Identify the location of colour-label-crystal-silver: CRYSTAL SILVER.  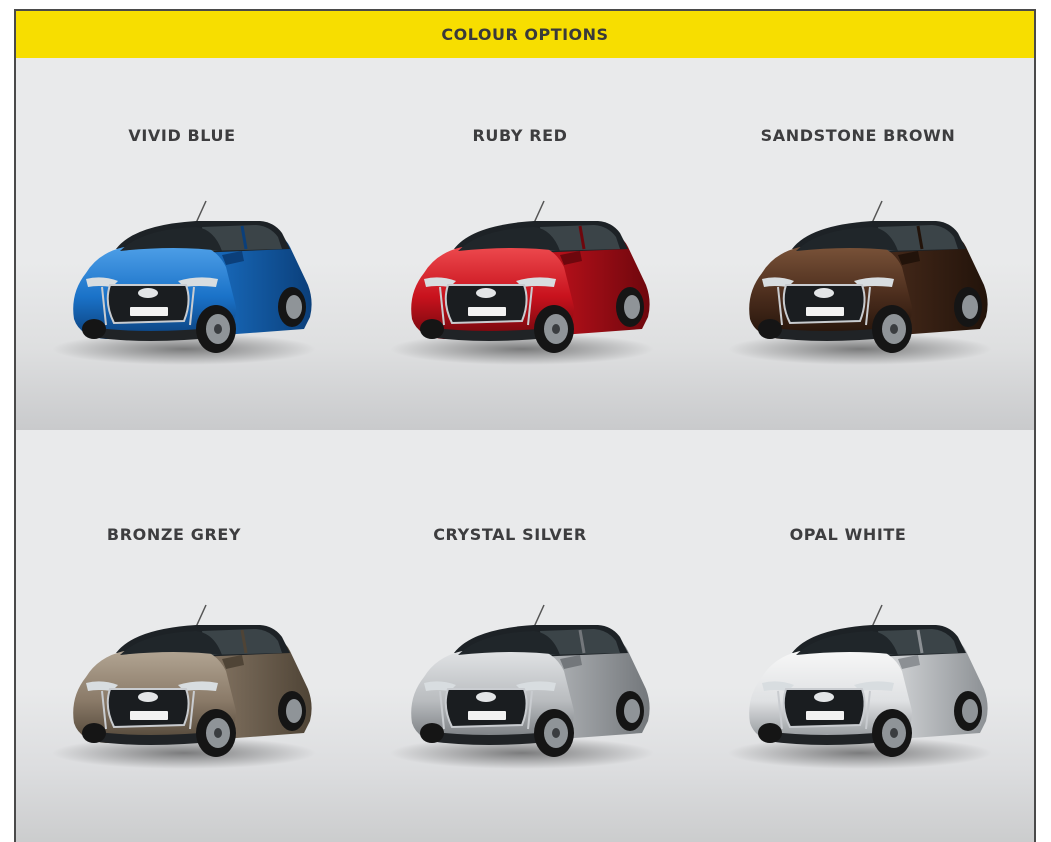
(510, 534).